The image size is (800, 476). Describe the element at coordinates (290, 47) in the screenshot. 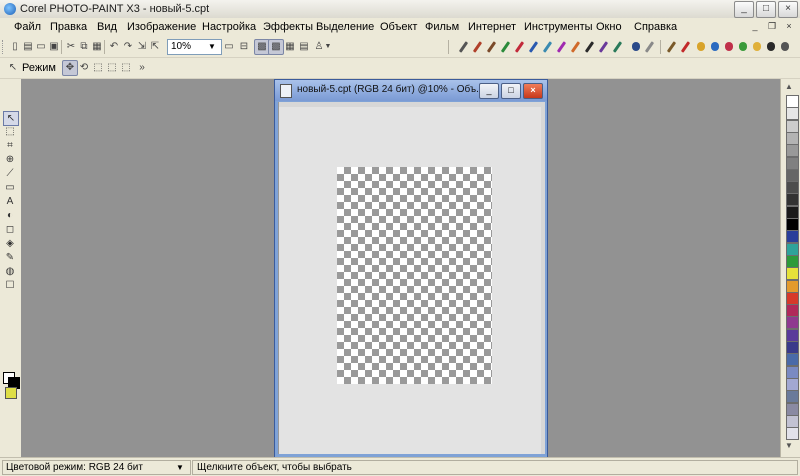

I see `grid-icon: ▦` at that location.